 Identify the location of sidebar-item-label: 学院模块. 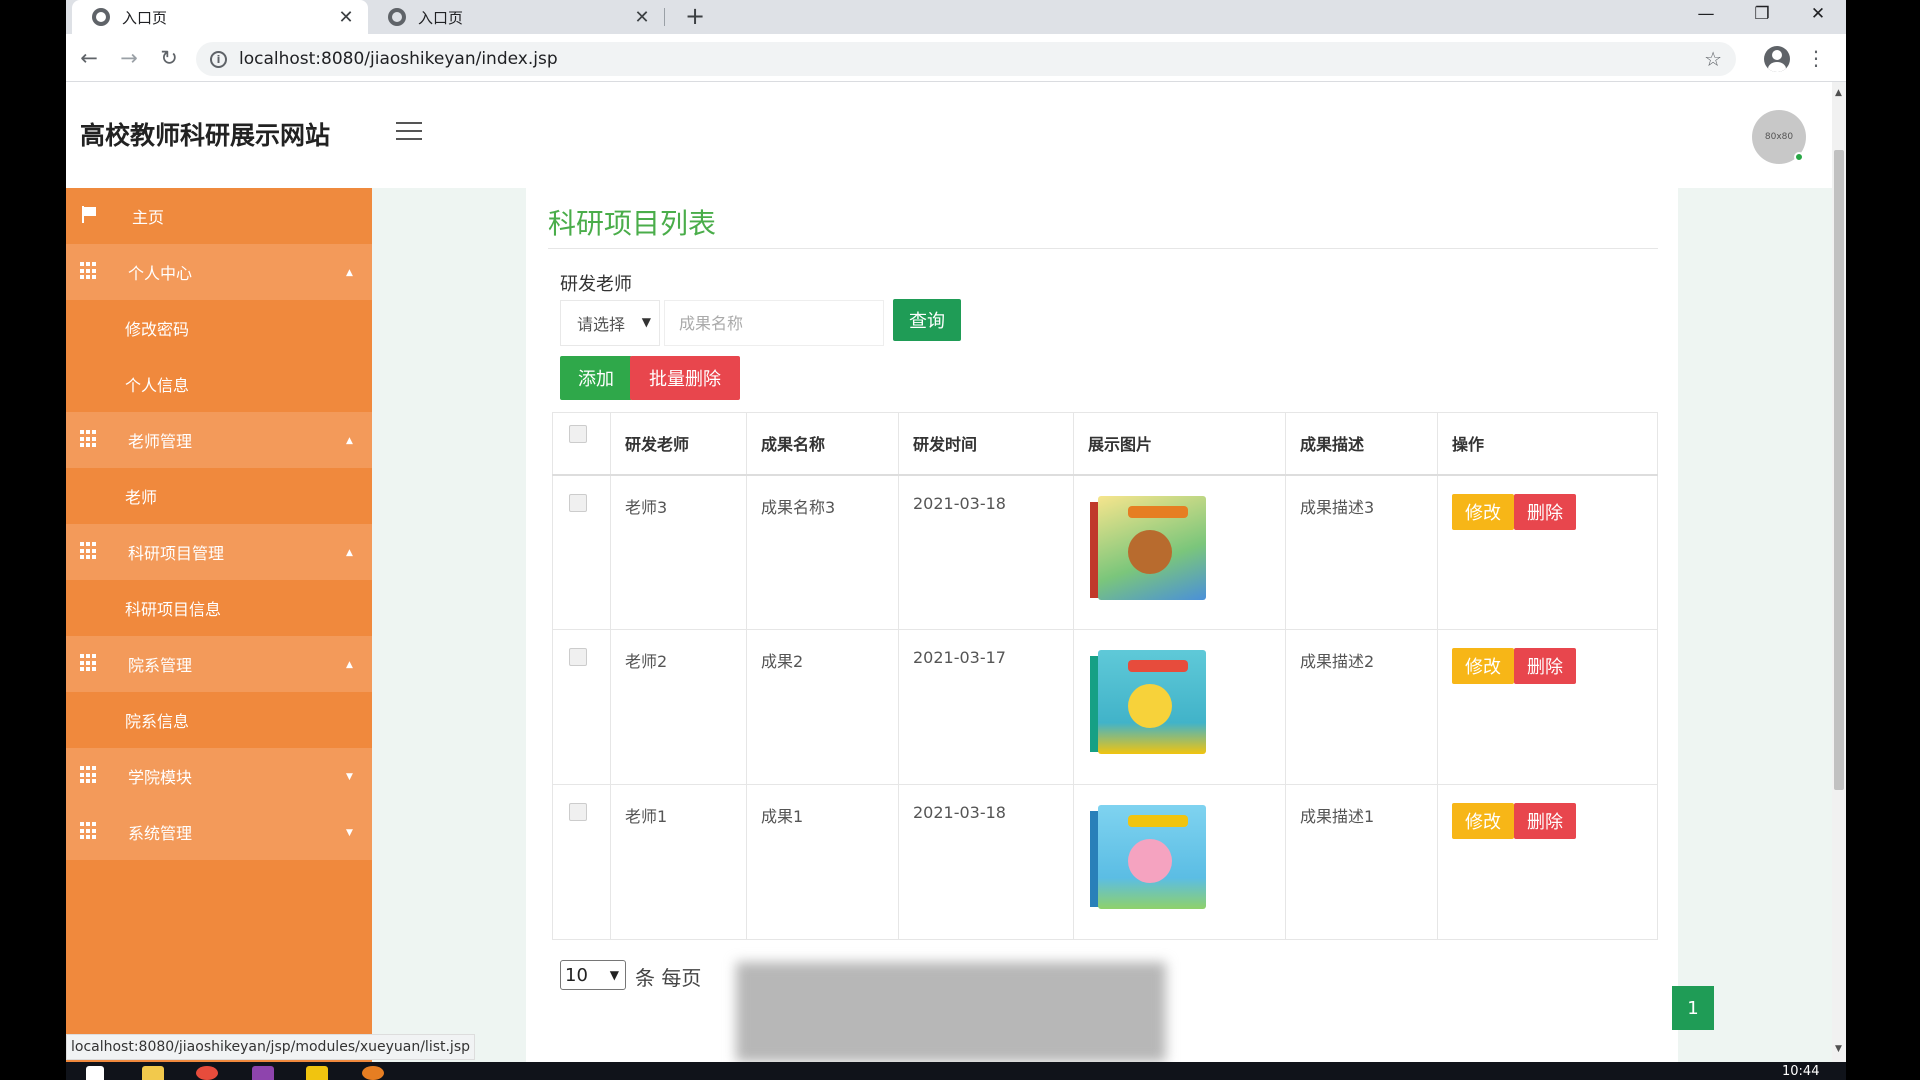
(160, 777).